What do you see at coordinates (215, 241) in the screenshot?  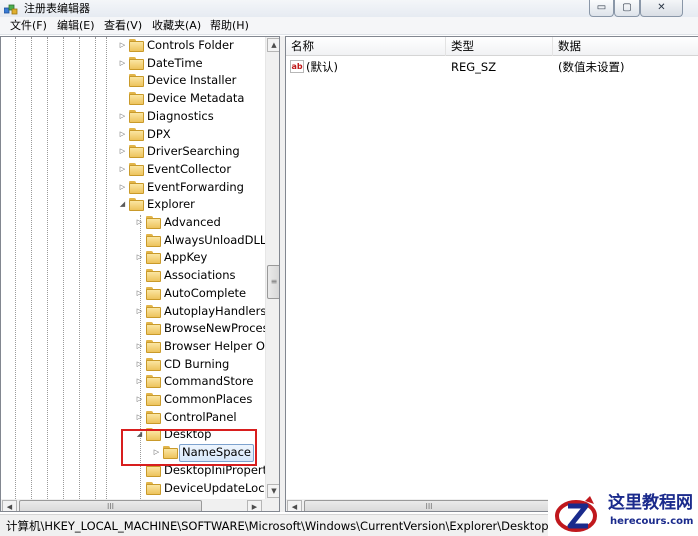 I see `tree-item-label: AlwaysUnloadDLL` at bounding box center [215, 241].